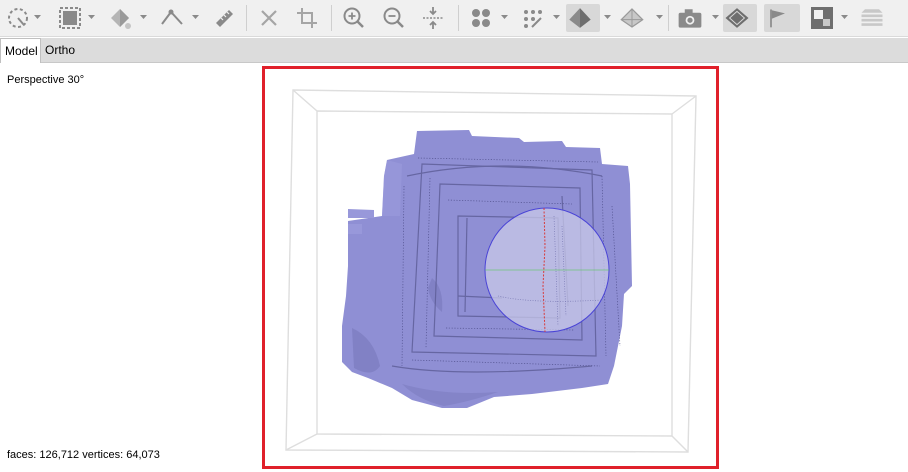 This screenshot has height=472, width=908. I want to click on image-texture-icon, so click(822, 18).